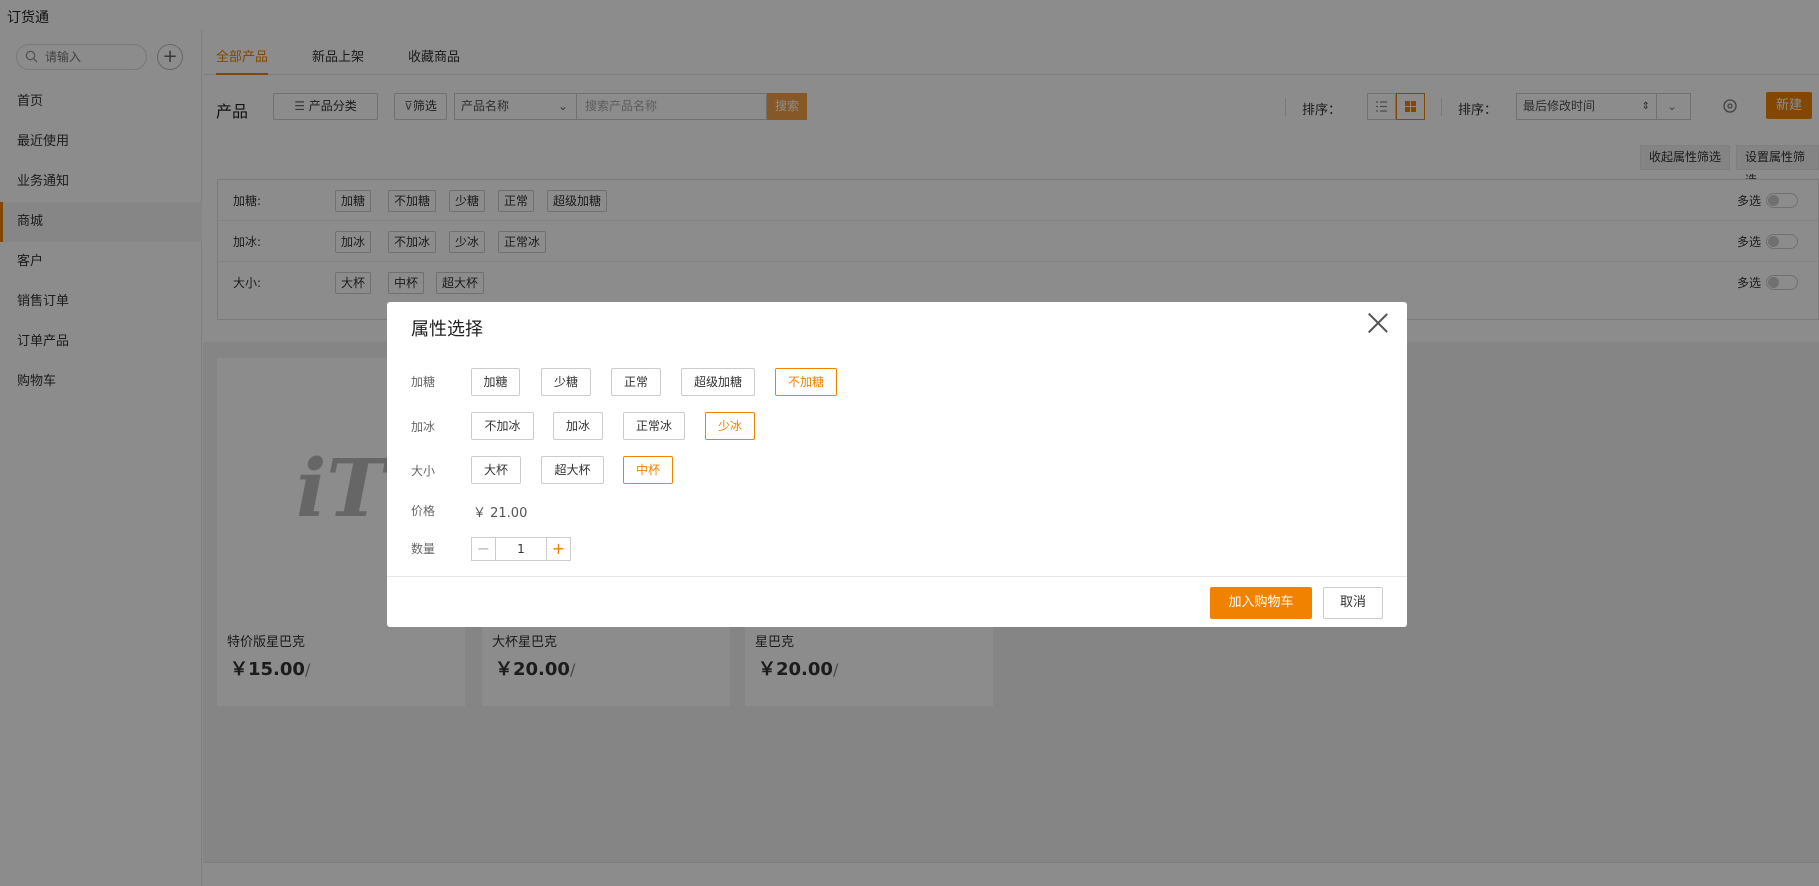 Image resolution: width=1819 pixels, height=886 pixels. I want to click on attr-option: 加糖, so click(495, 382).